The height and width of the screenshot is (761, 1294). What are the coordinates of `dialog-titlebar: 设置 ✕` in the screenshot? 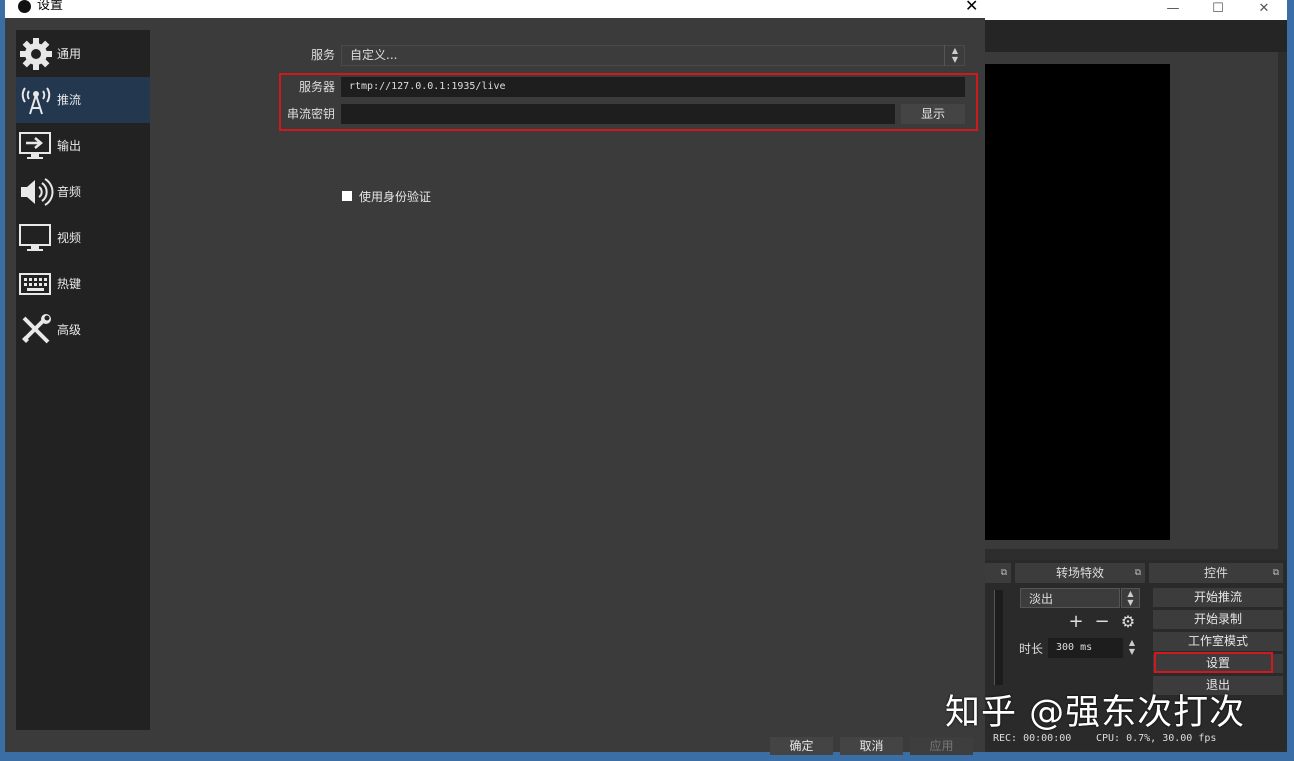 It's located at (495, 9).